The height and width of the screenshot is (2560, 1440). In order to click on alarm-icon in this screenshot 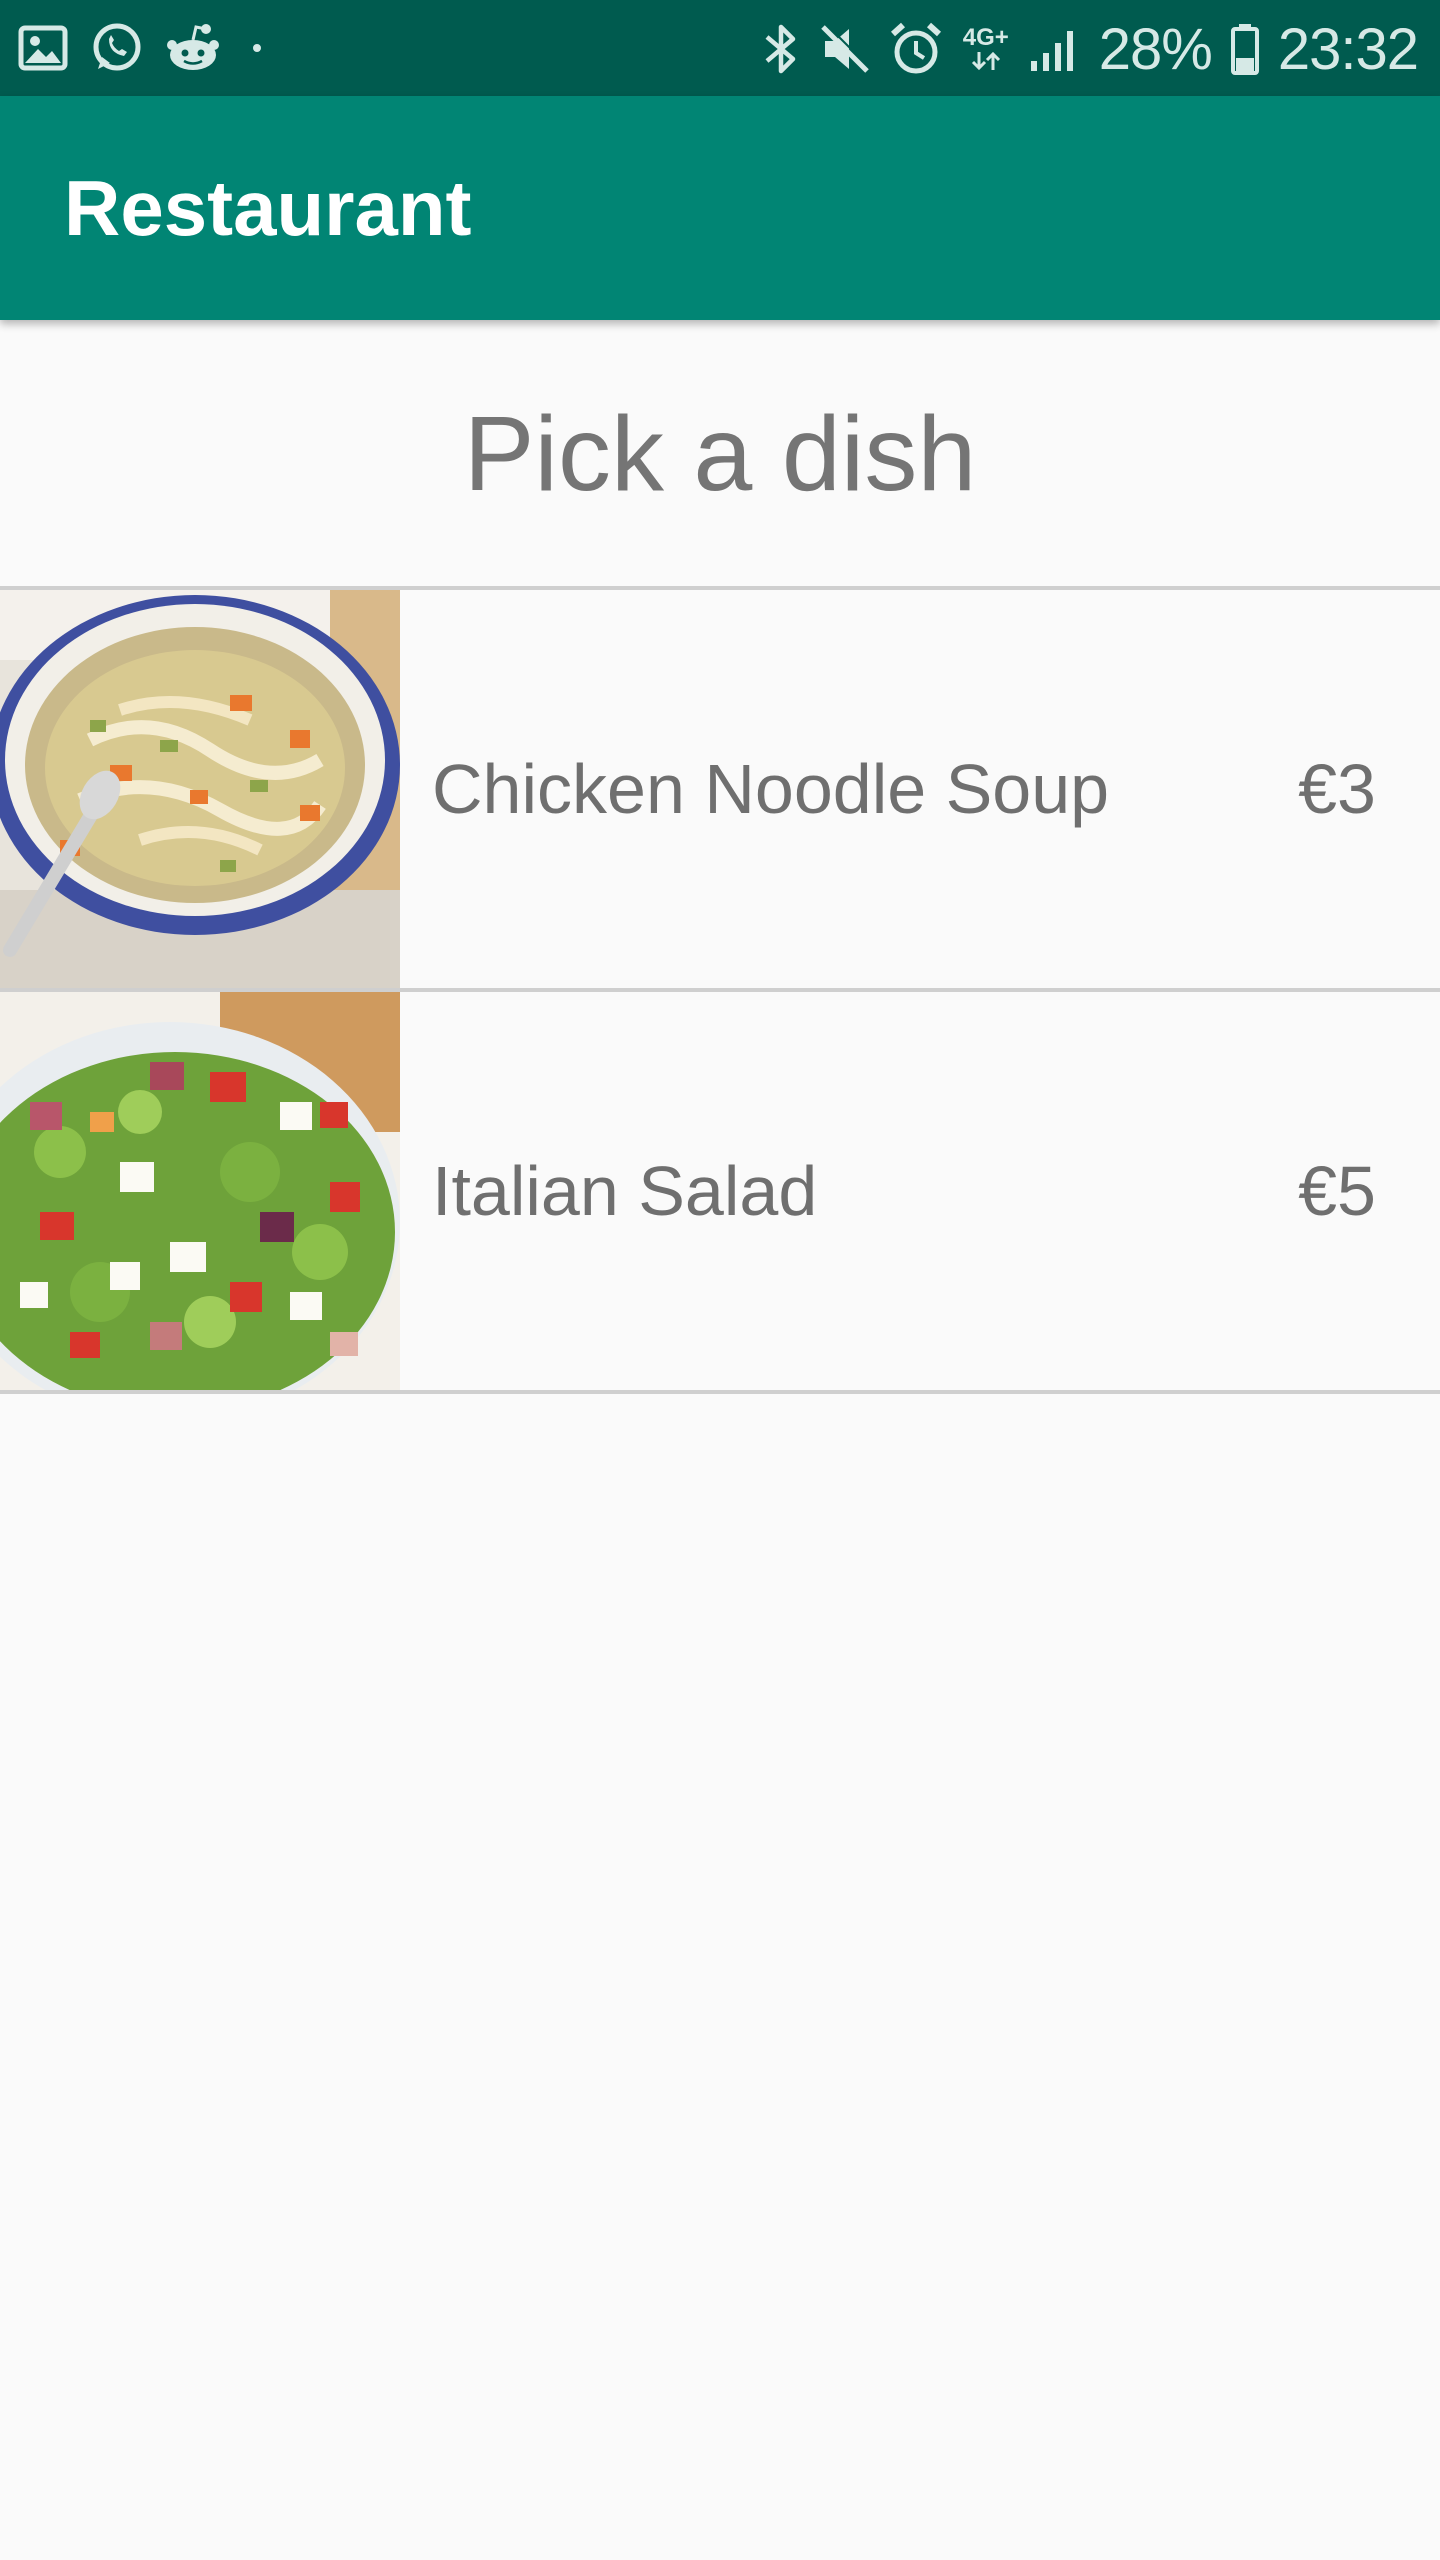, I will do `click(916, 49)`.